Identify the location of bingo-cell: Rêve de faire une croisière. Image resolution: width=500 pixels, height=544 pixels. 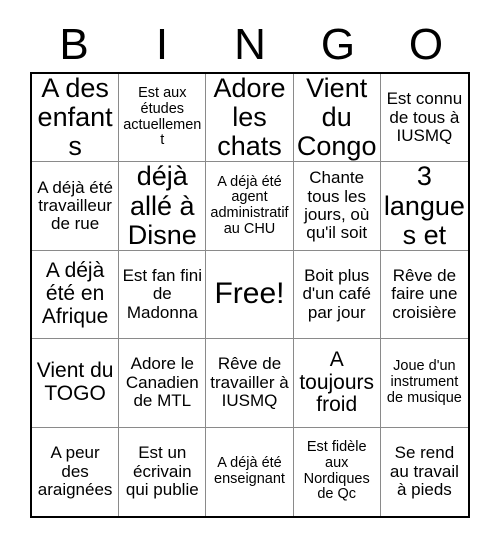
(424, 295).